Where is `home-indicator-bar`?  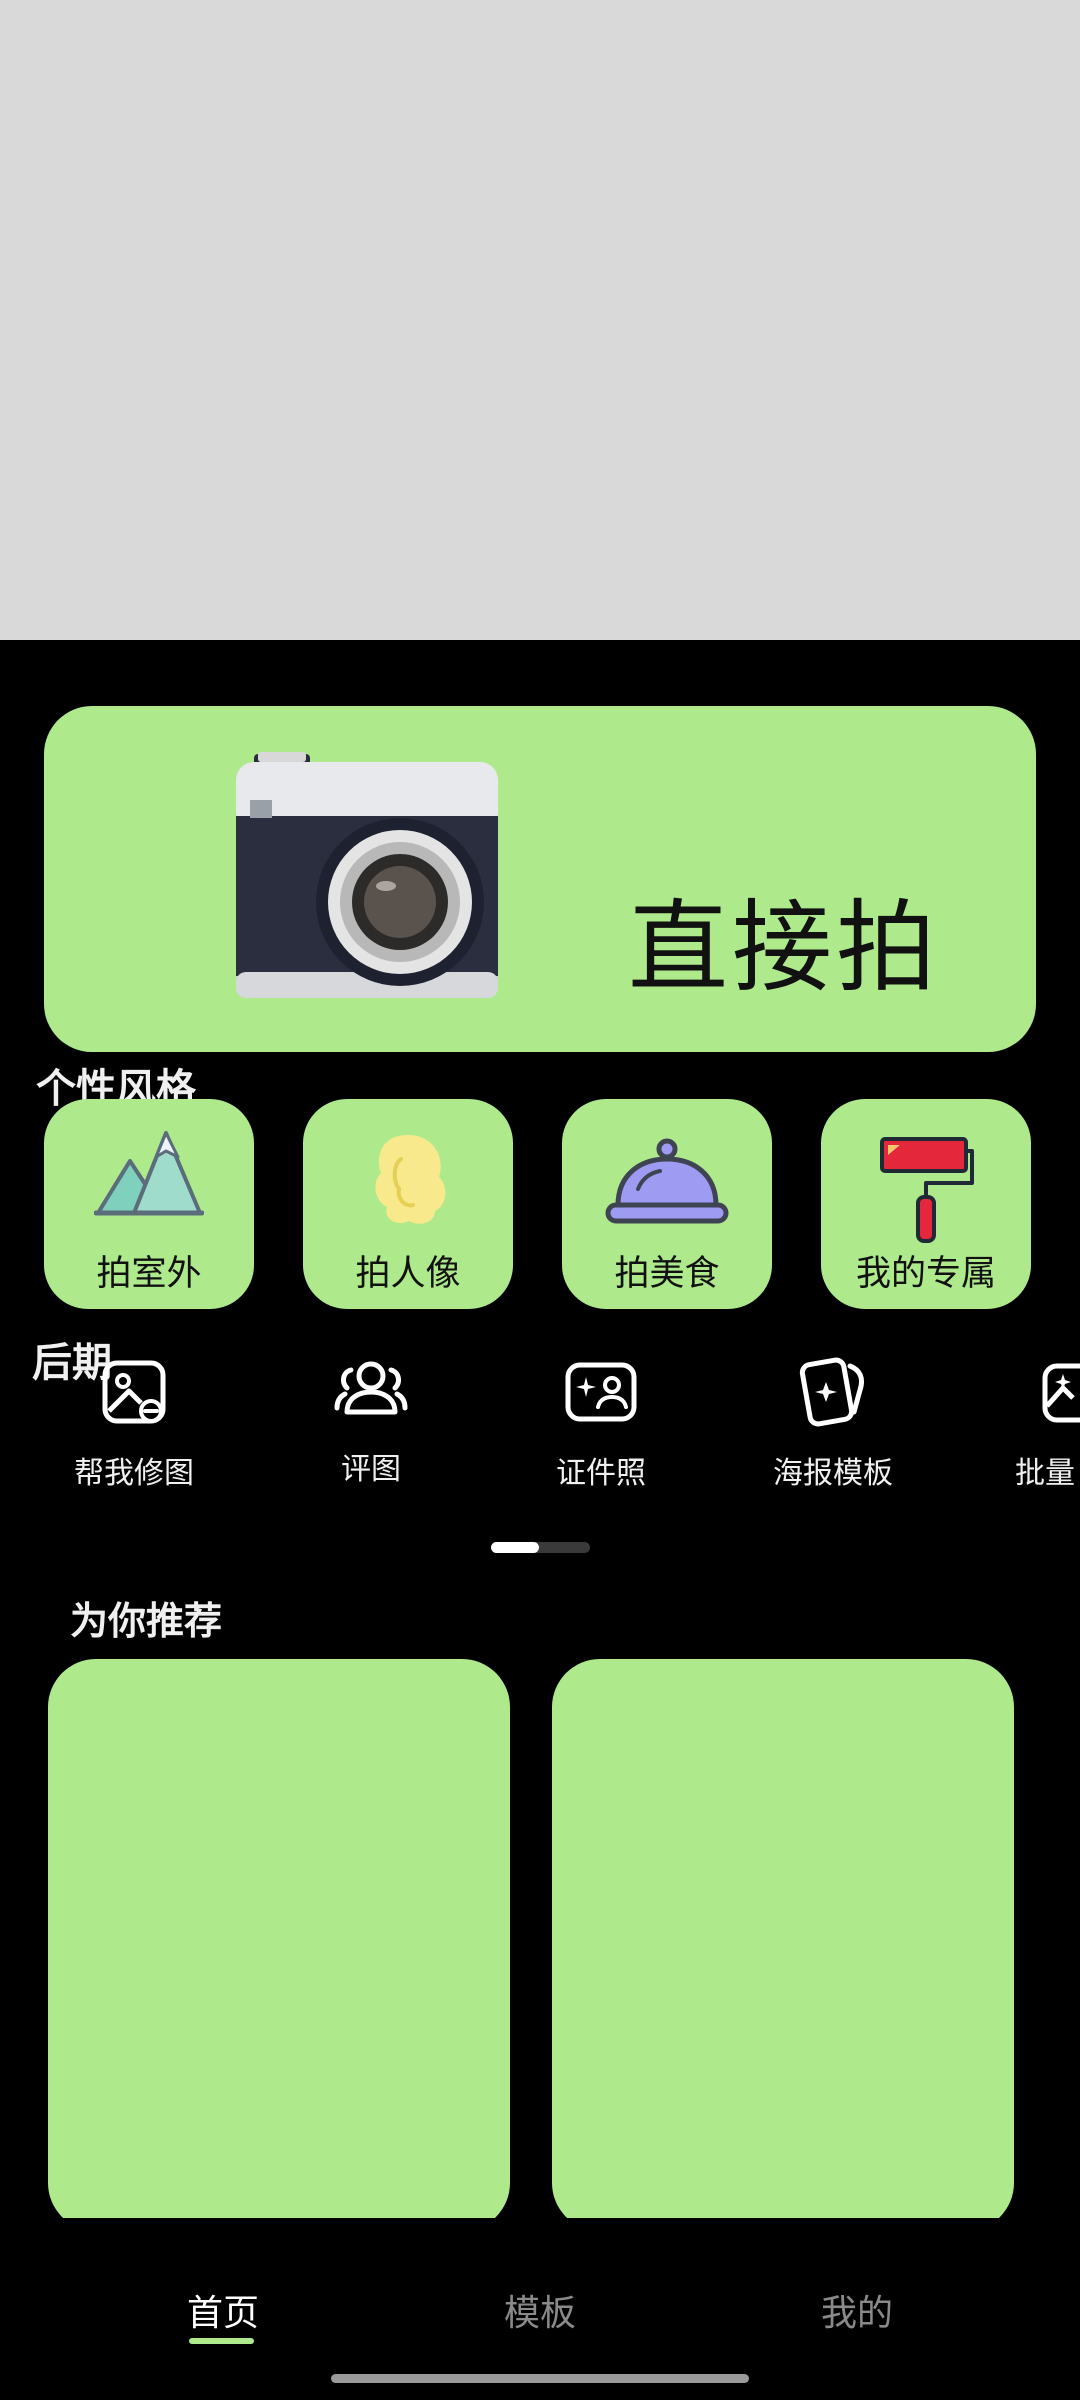
home-indicator-bar is located at coordinates (540, 2378).